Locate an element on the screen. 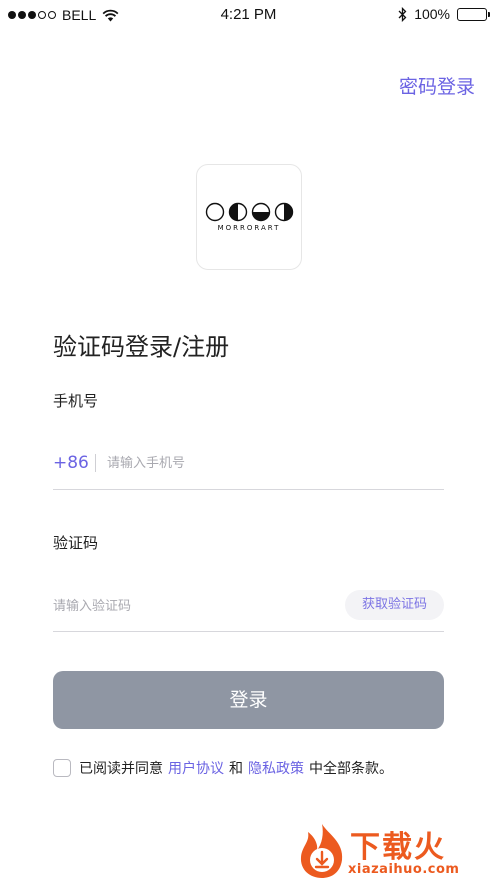 The image size is (497, 883). verification-code-input is located at coordinates (188, 606).